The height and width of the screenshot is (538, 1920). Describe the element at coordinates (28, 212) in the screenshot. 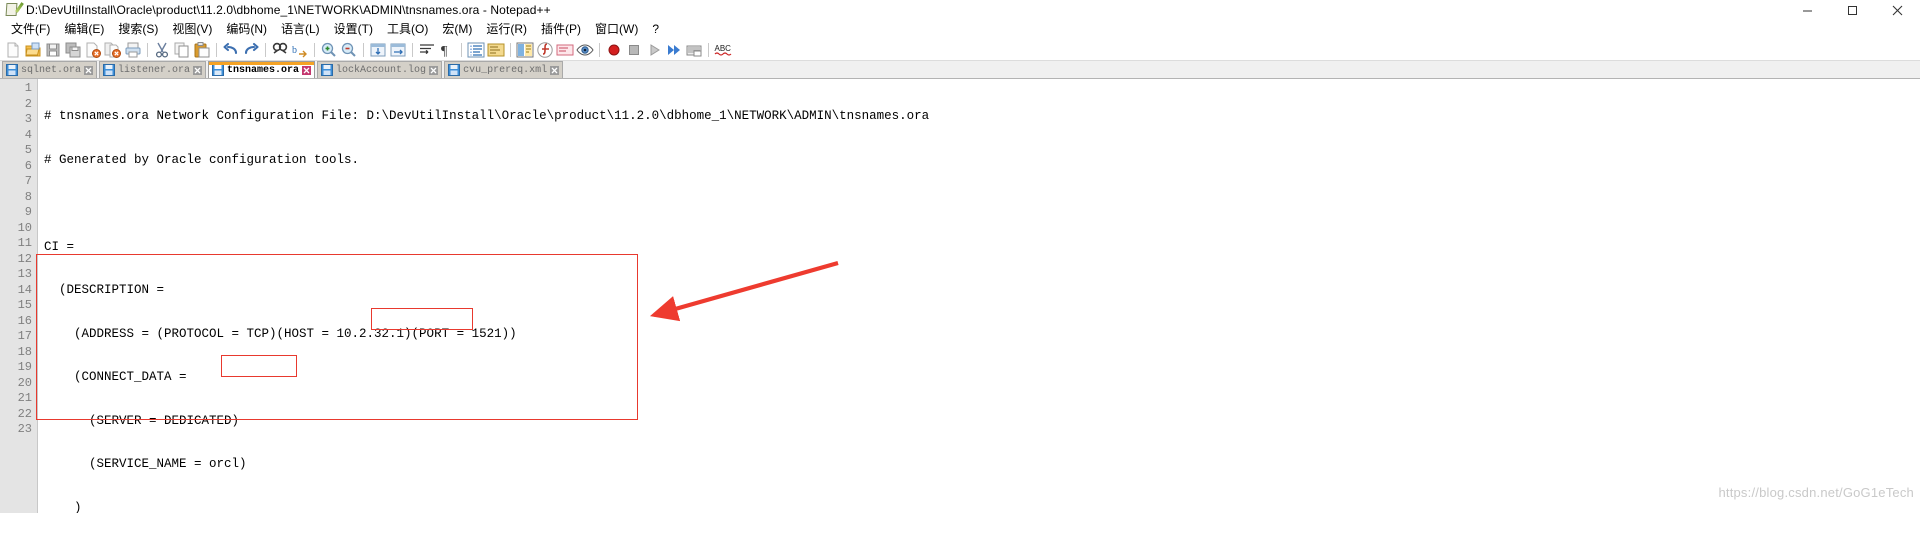

I see `line-number: 9` at that location.